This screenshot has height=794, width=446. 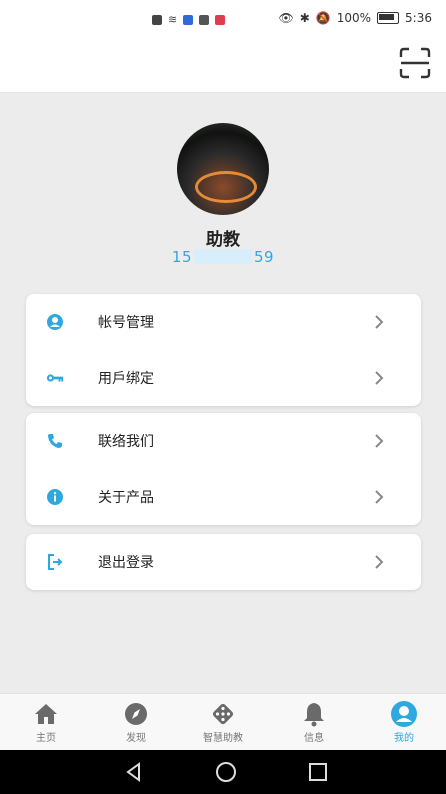 What do you see at coordinates (223, 738) in the screenshot?
I see `nav-label: 智慧助教` at bounding box center [223, 738].